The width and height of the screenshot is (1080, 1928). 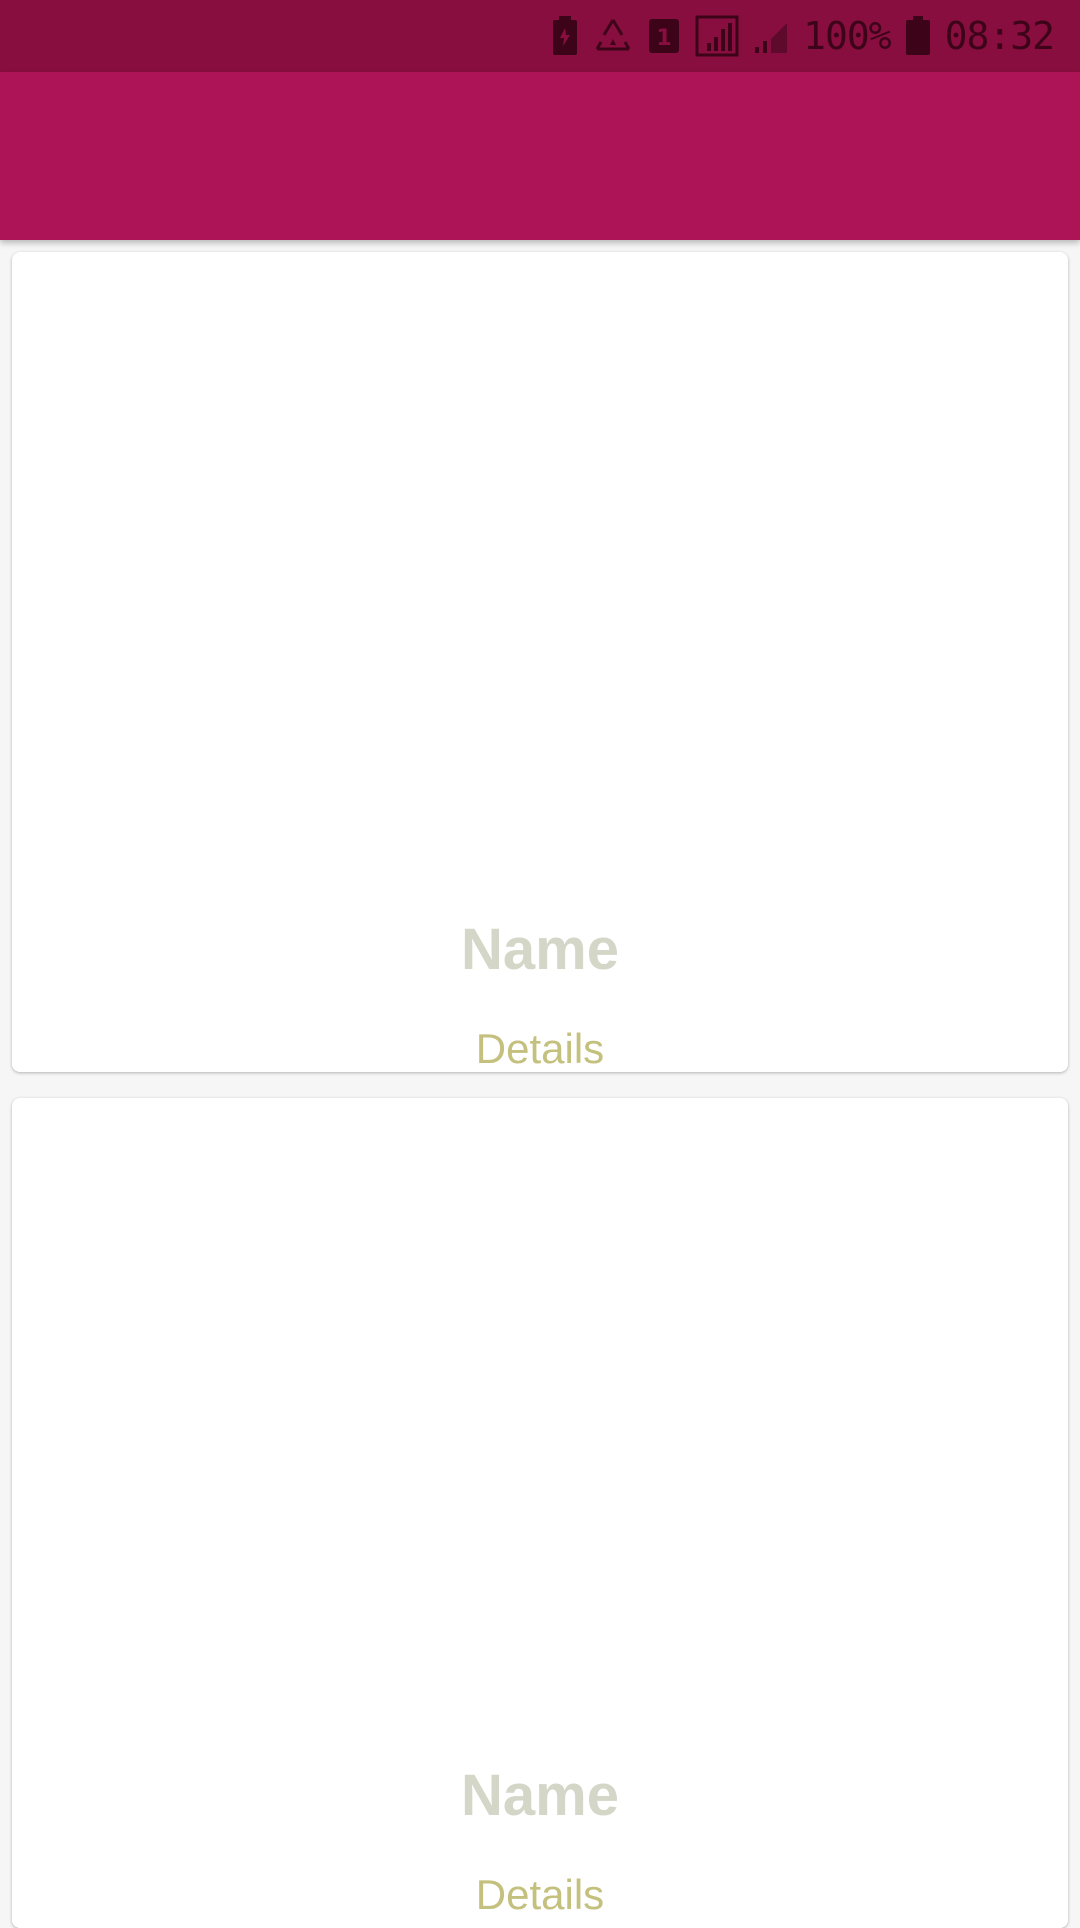 I want to click on battery-saver-icon, so click(x=565, y=36).